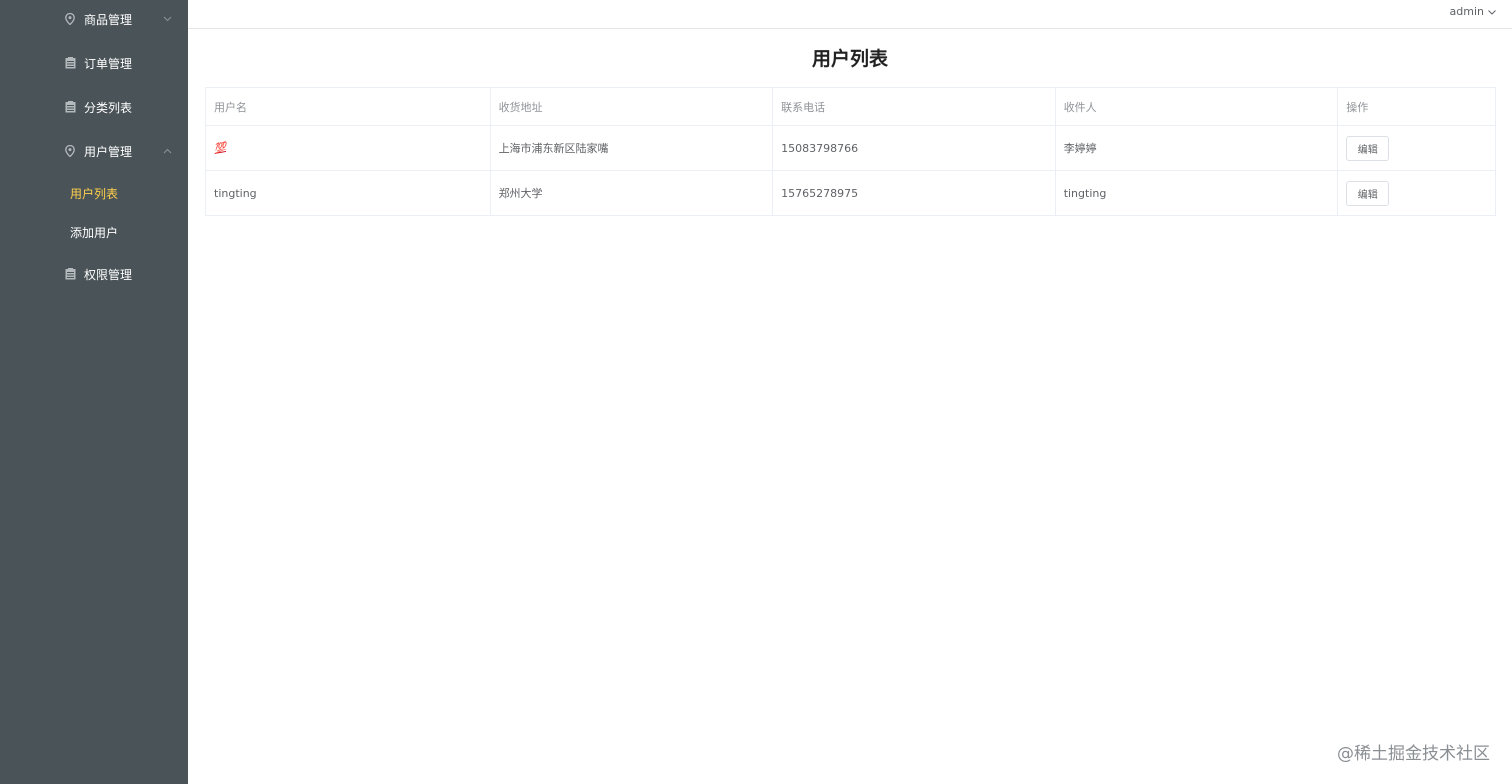 The width and height of the screenshot is (1512, 784). What do you see at coordinates (632, 193) in the screenshot?
I see `address-cell: 郑州大学` at bounding box center [632, 193].